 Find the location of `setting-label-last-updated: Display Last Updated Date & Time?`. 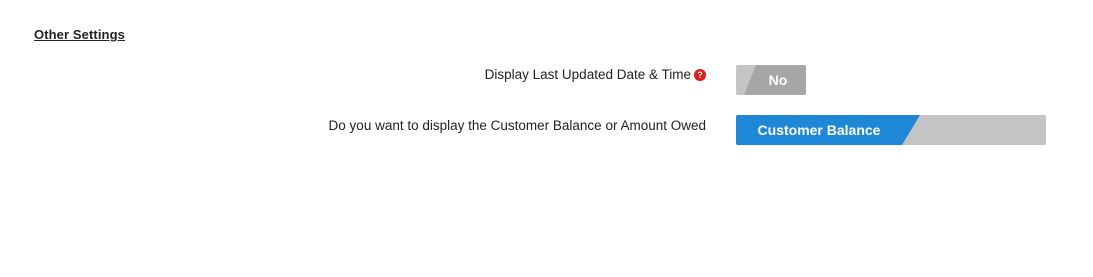

setting-label-last-updated: Display Last Updated Date & Time? is located at coordinates (595, 74).